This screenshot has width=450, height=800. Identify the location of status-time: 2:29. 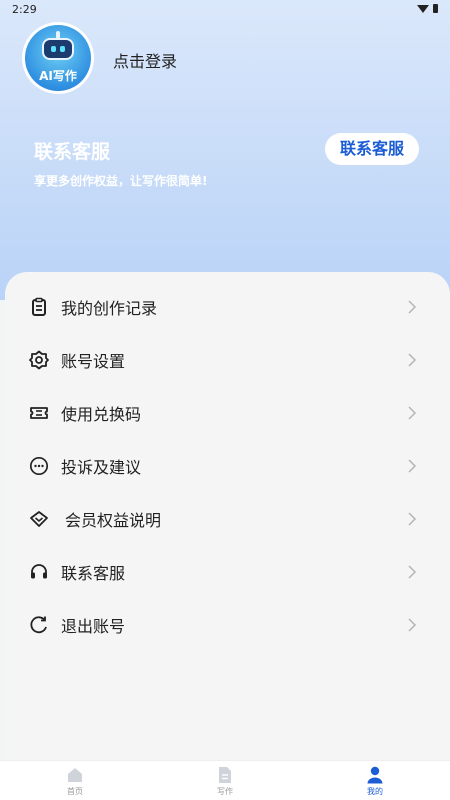
(24, 9).